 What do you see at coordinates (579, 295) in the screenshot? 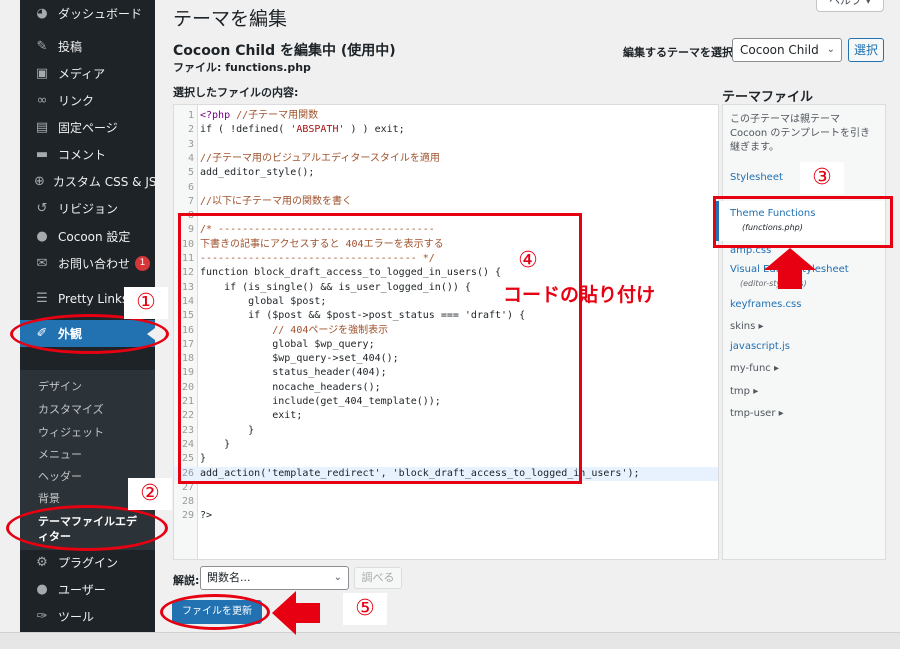
I see `paste-code-note: コードの貼り付け` at bounding box center [579, 295].